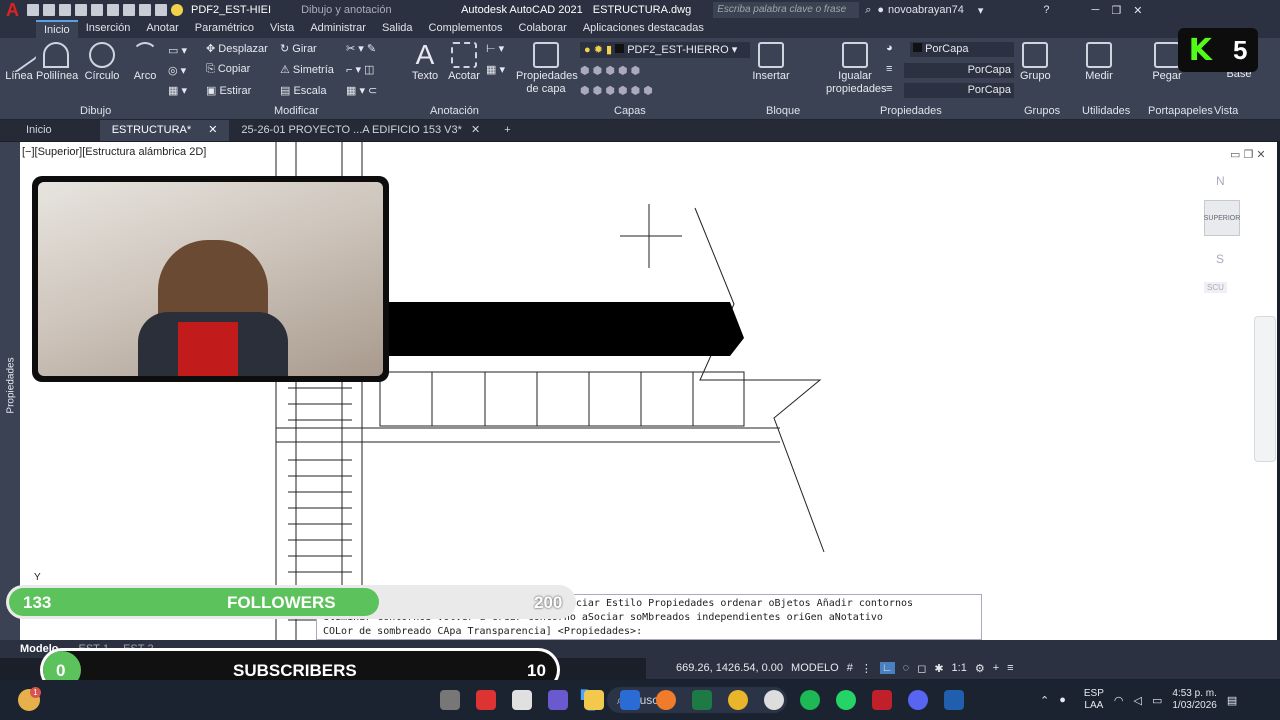 The height and width of the screenshot is (720, 1280). I want to click on linetype-dropdown: PorCapa, so click(959, 70).